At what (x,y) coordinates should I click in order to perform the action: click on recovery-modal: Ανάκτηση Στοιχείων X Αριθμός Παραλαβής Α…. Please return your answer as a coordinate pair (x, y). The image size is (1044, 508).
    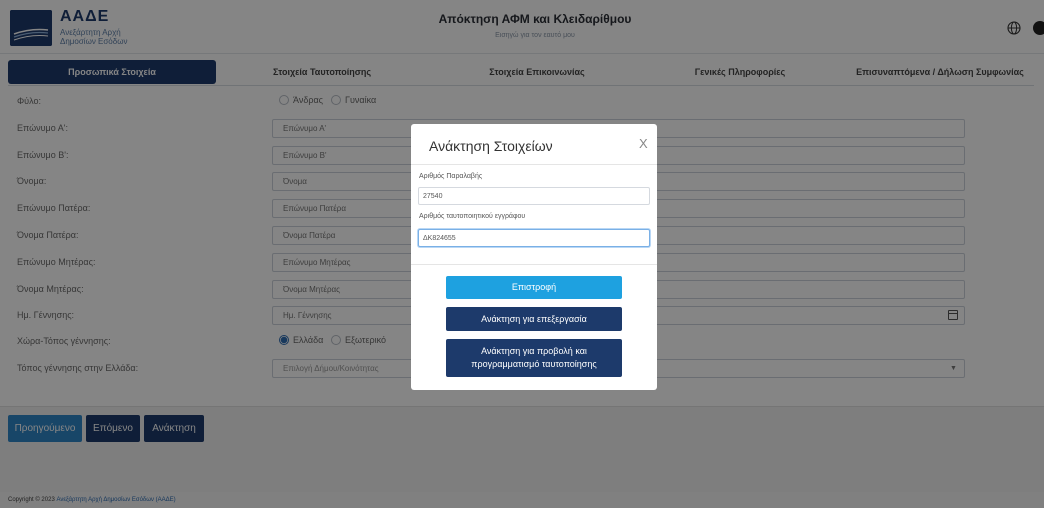
    Looking at the image, I should click on (534, 257).